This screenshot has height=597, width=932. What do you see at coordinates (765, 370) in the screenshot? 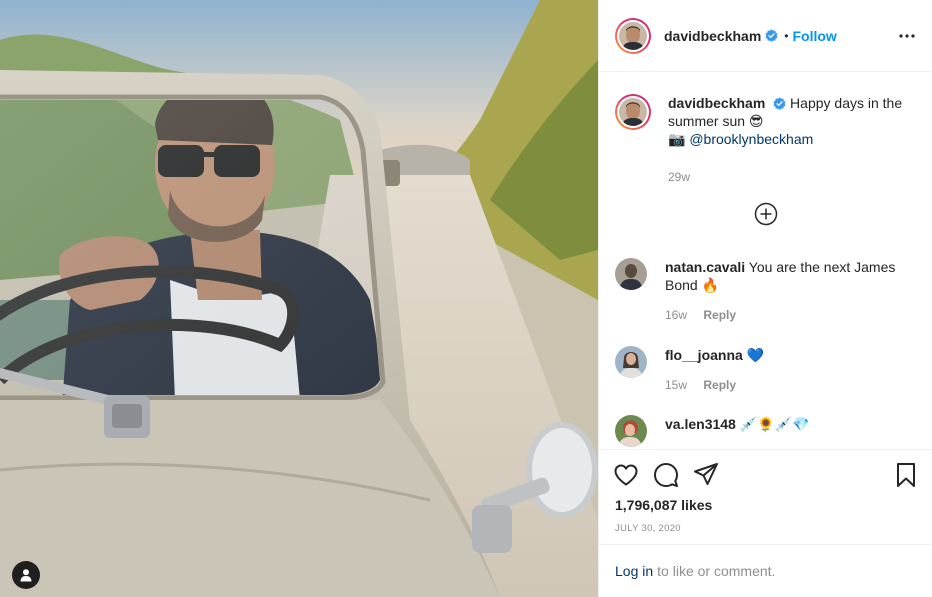
I see `comment-item: flo__joanna 💙 15w Reply` at bounding box center [765, 370].